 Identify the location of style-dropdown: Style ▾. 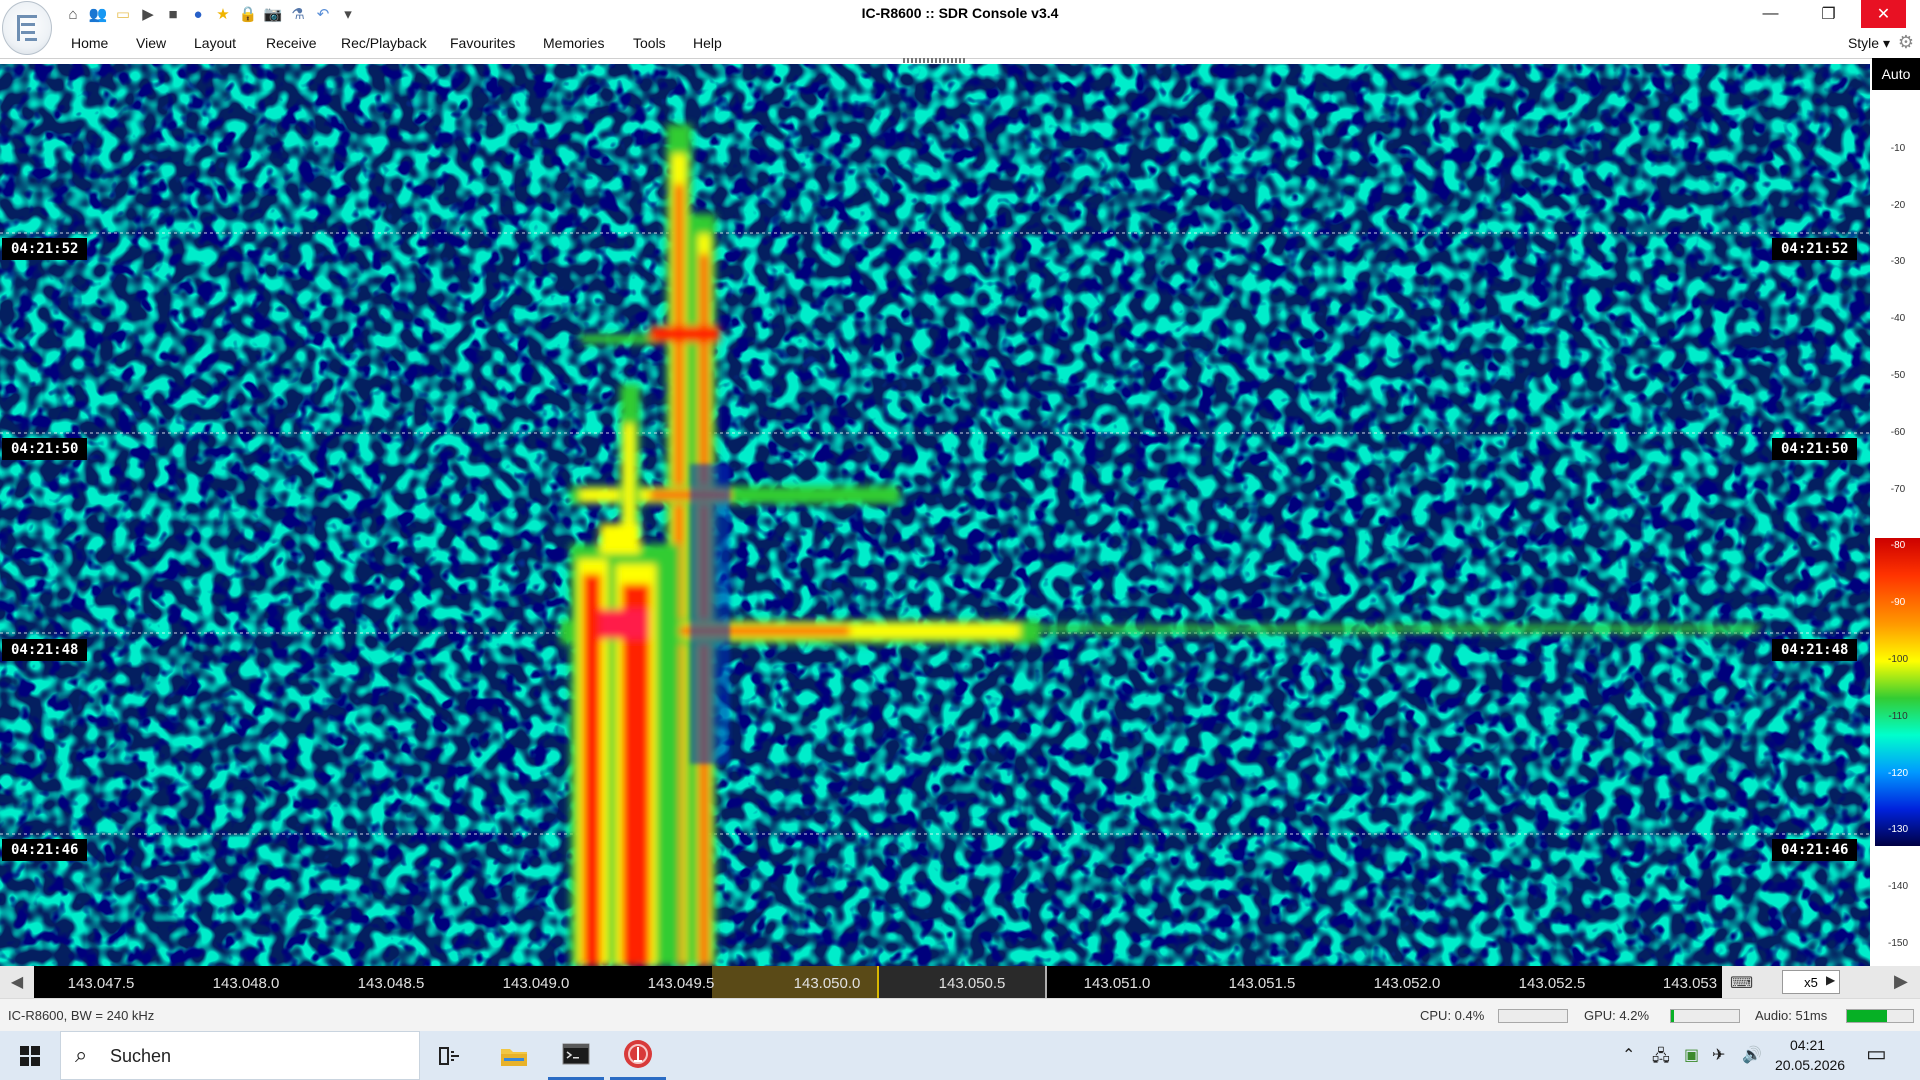
(1869, 43).